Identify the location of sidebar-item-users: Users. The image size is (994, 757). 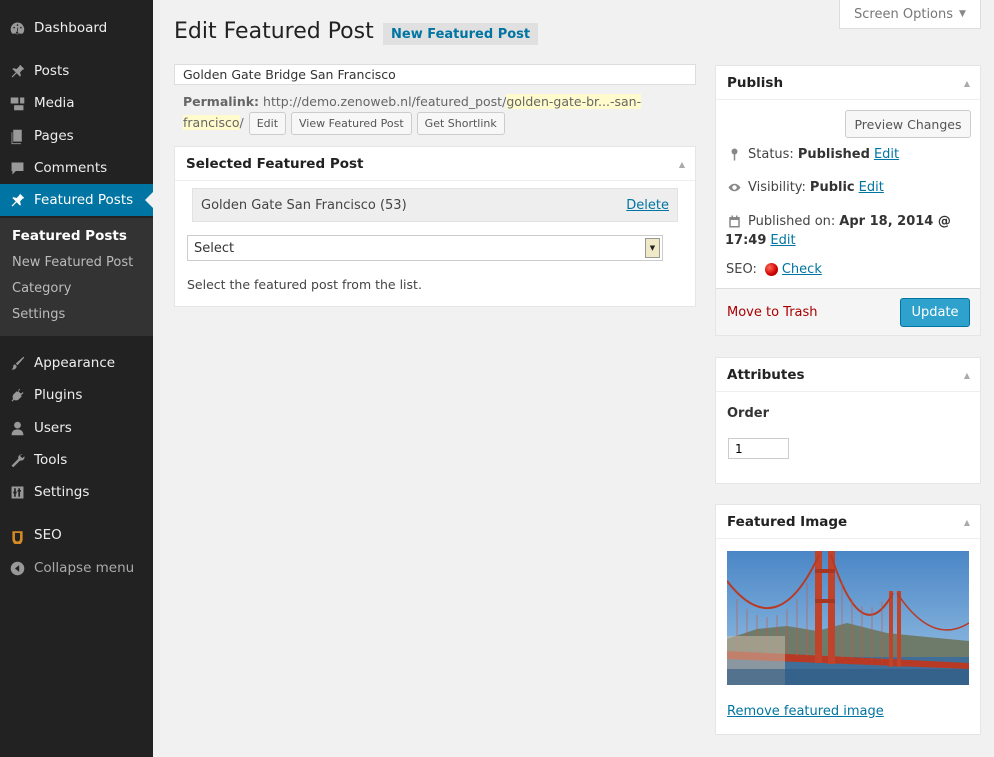
(76, 428).